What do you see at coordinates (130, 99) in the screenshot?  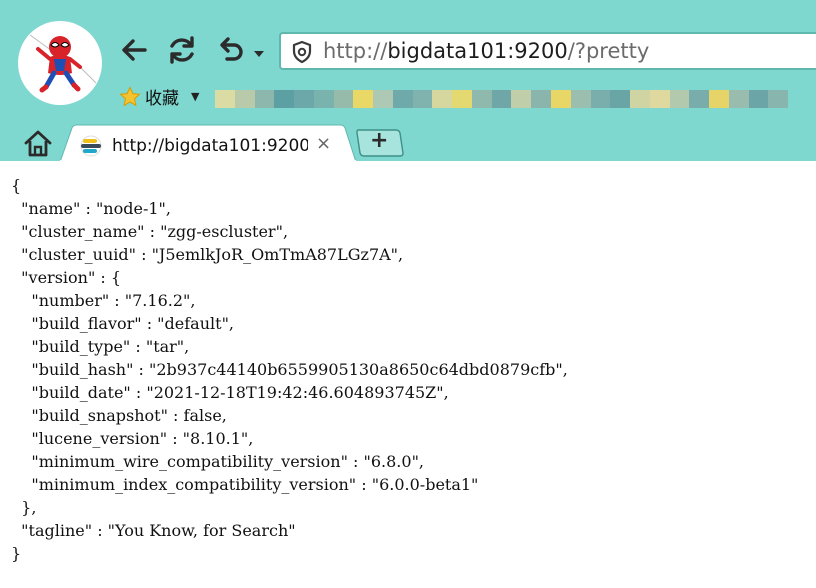 I see `star-icon` at bounding box center [130, 99].